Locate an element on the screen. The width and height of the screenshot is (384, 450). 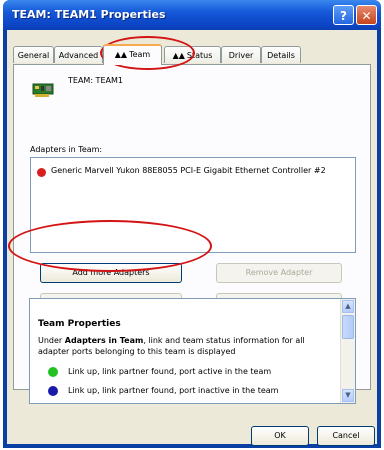
description-text: Under is located at coordinates (51, 340).